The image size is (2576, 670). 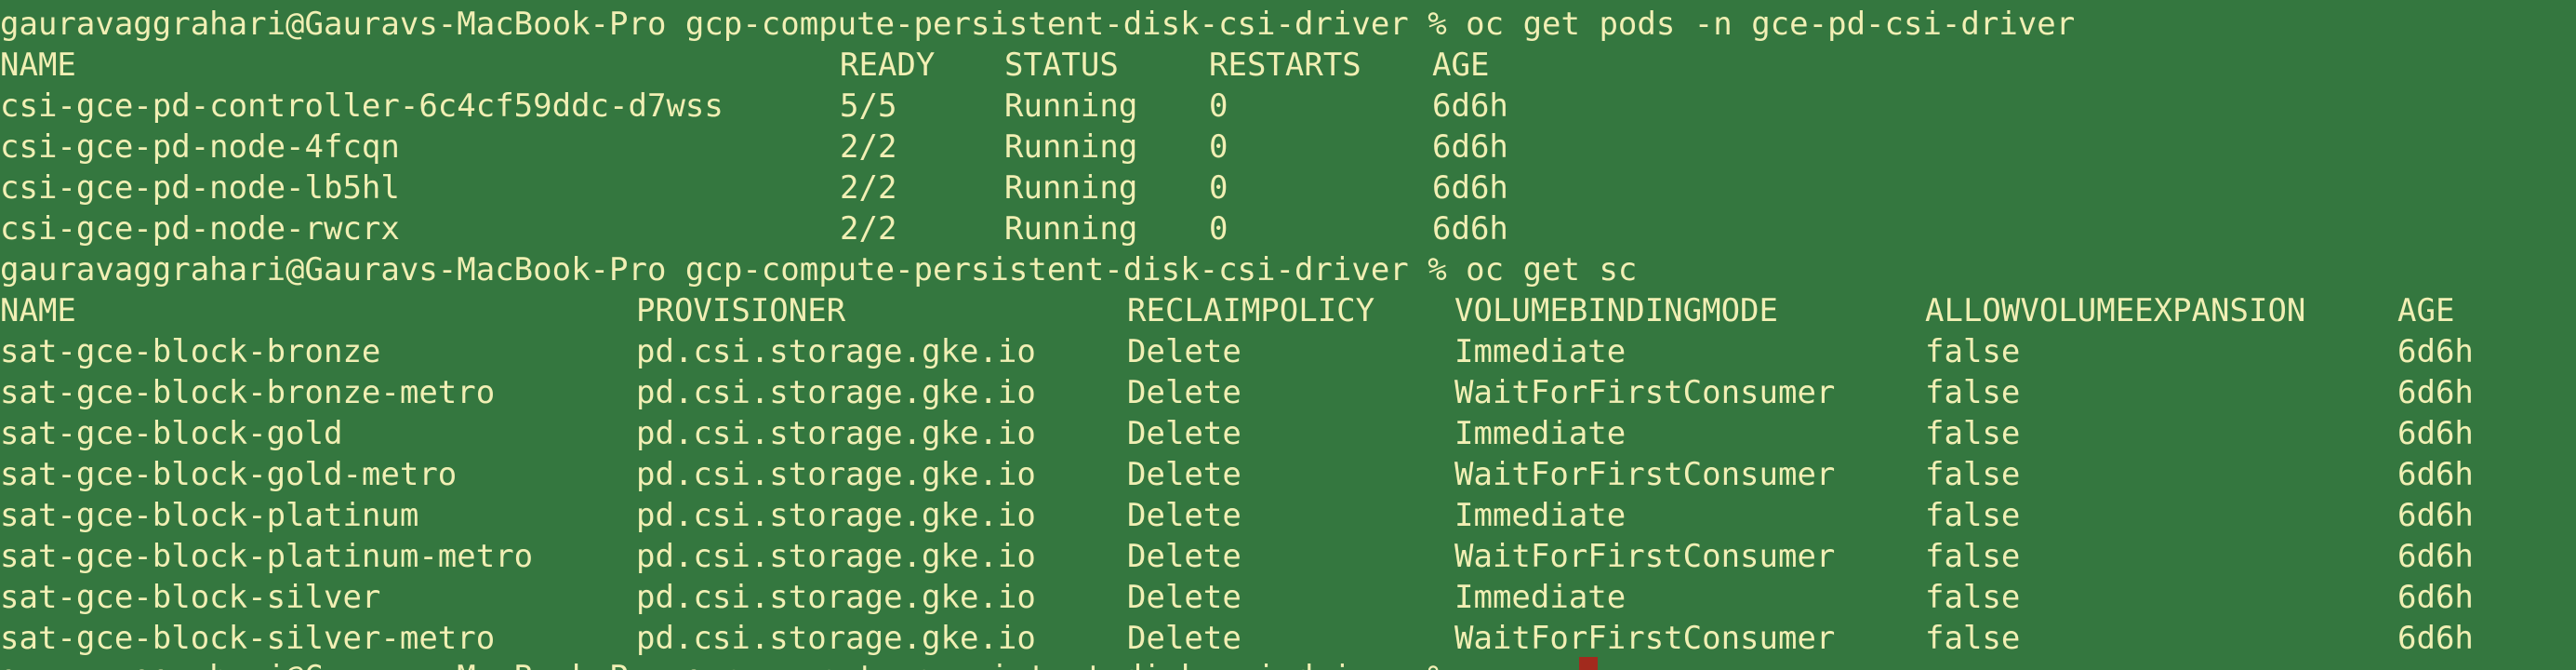 I want to click on pod-name: csi-gce-pd-controller-6c4cf59ddc-d7wss, so click(x=362, y=106).